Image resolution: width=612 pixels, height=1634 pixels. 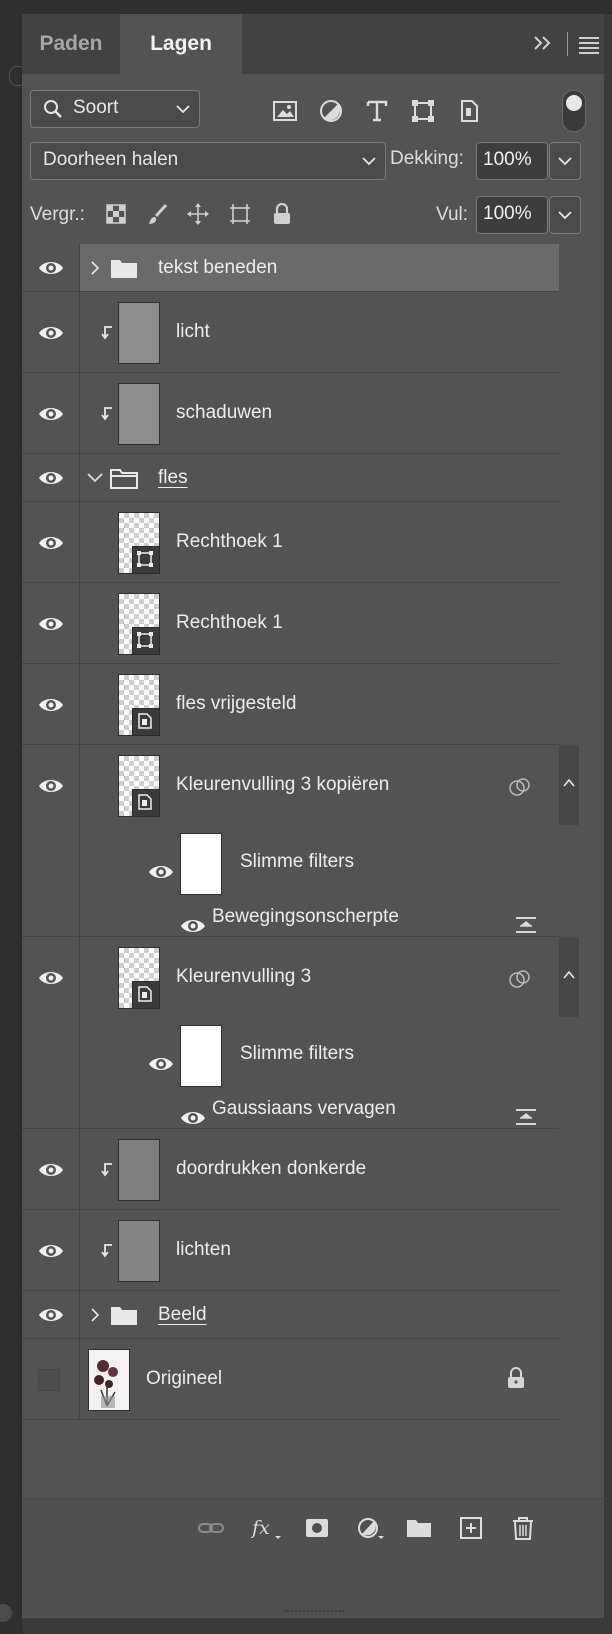 What do you see at coordinates (260, 1528) in the screenshot?
I see `svg-text: fx` at bounding box center [260, 1528].